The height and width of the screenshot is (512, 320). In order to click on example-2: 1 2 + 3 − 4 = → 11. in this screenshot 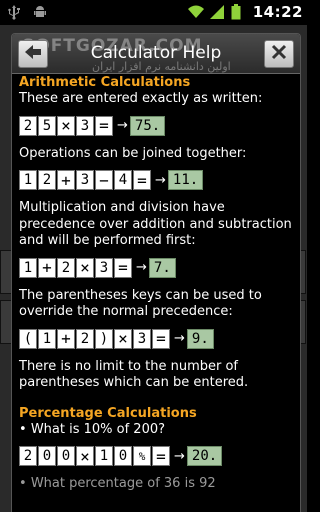, I will do `click(159, 180)`.